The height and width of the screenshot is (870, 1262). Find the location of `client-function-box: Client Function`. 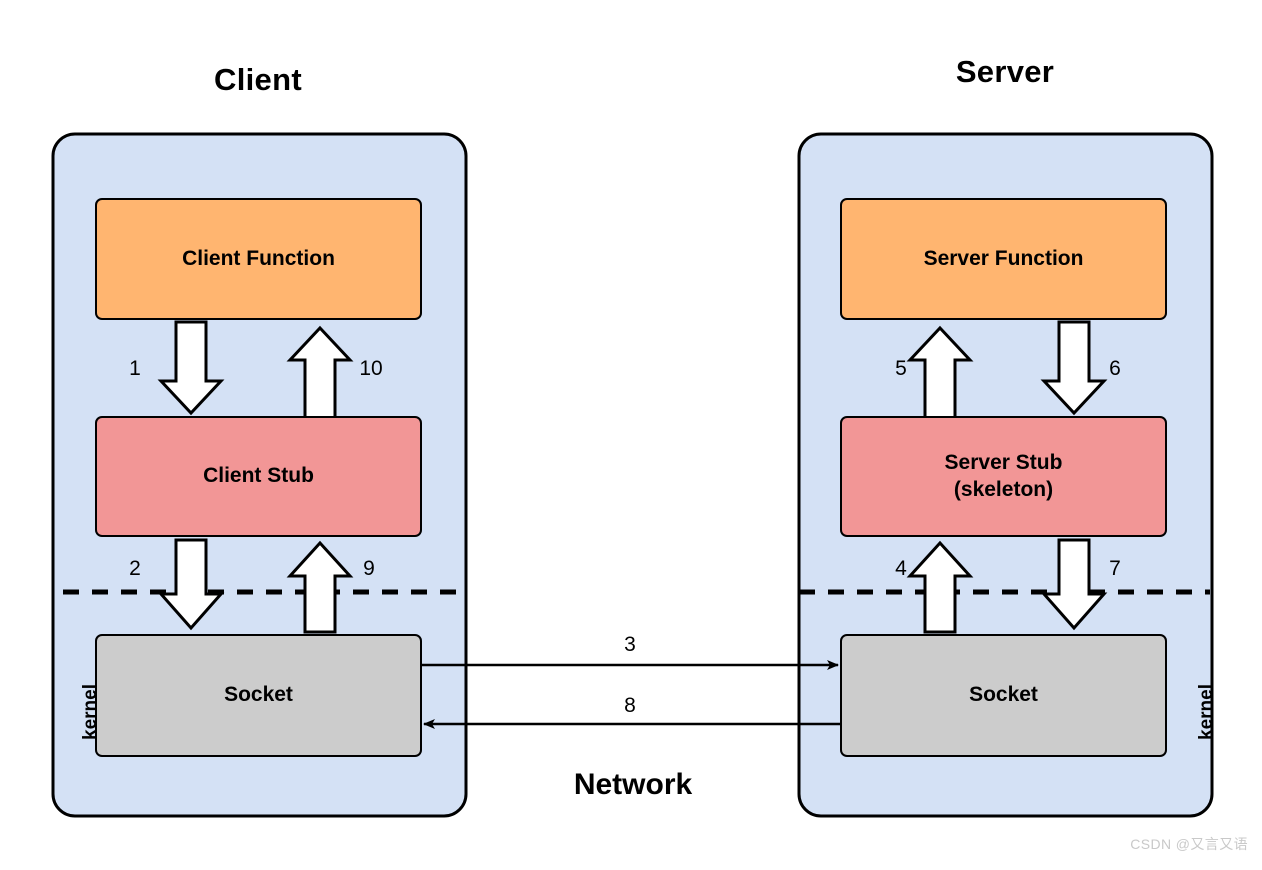

client-function-box: Client Function is located at coordinates (258, 259).